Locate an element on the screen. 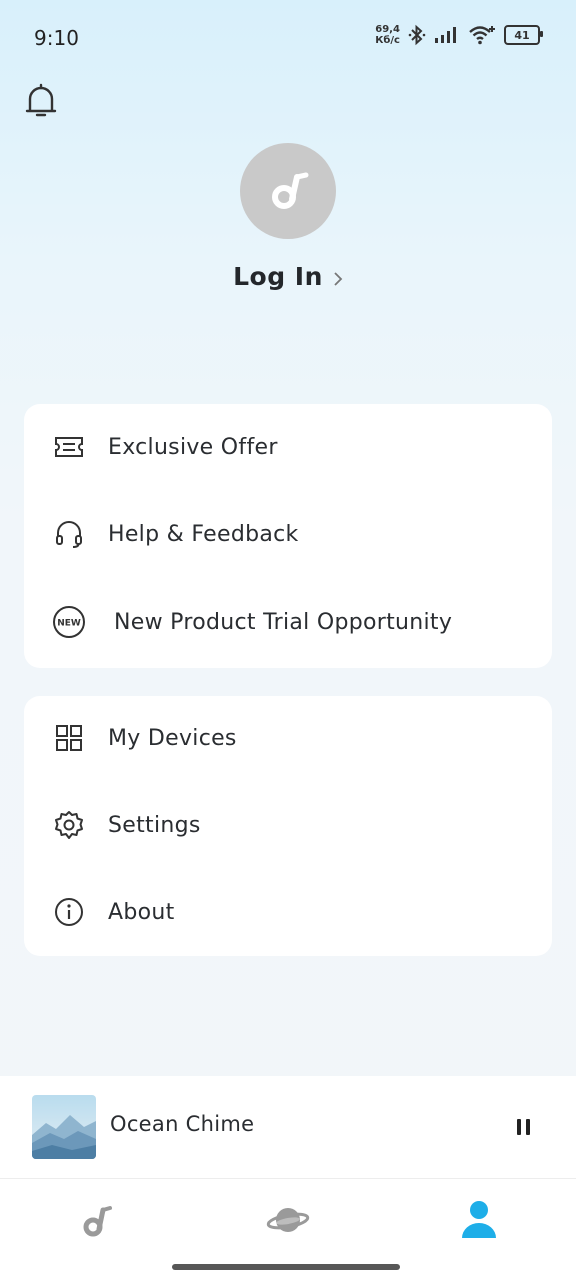 The width and height of the screenshot is (576, 1281). status-time: 9:10 is located at coordinates (56, 38).